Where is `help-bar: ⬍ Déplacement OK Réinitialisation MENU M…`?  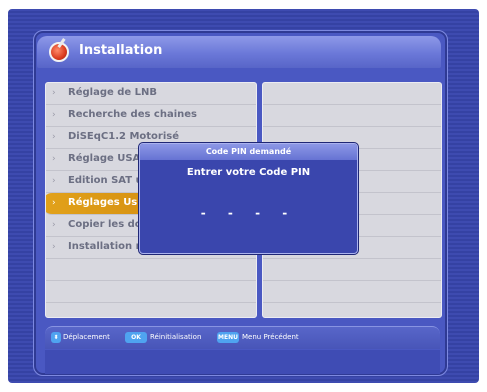 help-bar: ⬍ Déplacement OK Réinitialisation MENU M… is located at coordinates (242, 337).